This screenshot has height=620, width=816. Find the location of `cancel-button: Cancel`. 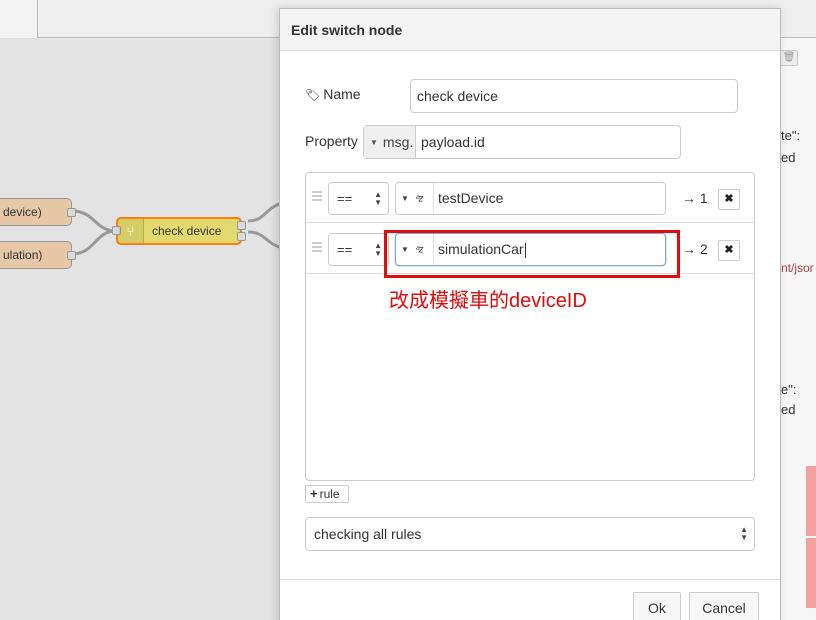

cancel-button: Cancel is located at coordinates (724, 606).